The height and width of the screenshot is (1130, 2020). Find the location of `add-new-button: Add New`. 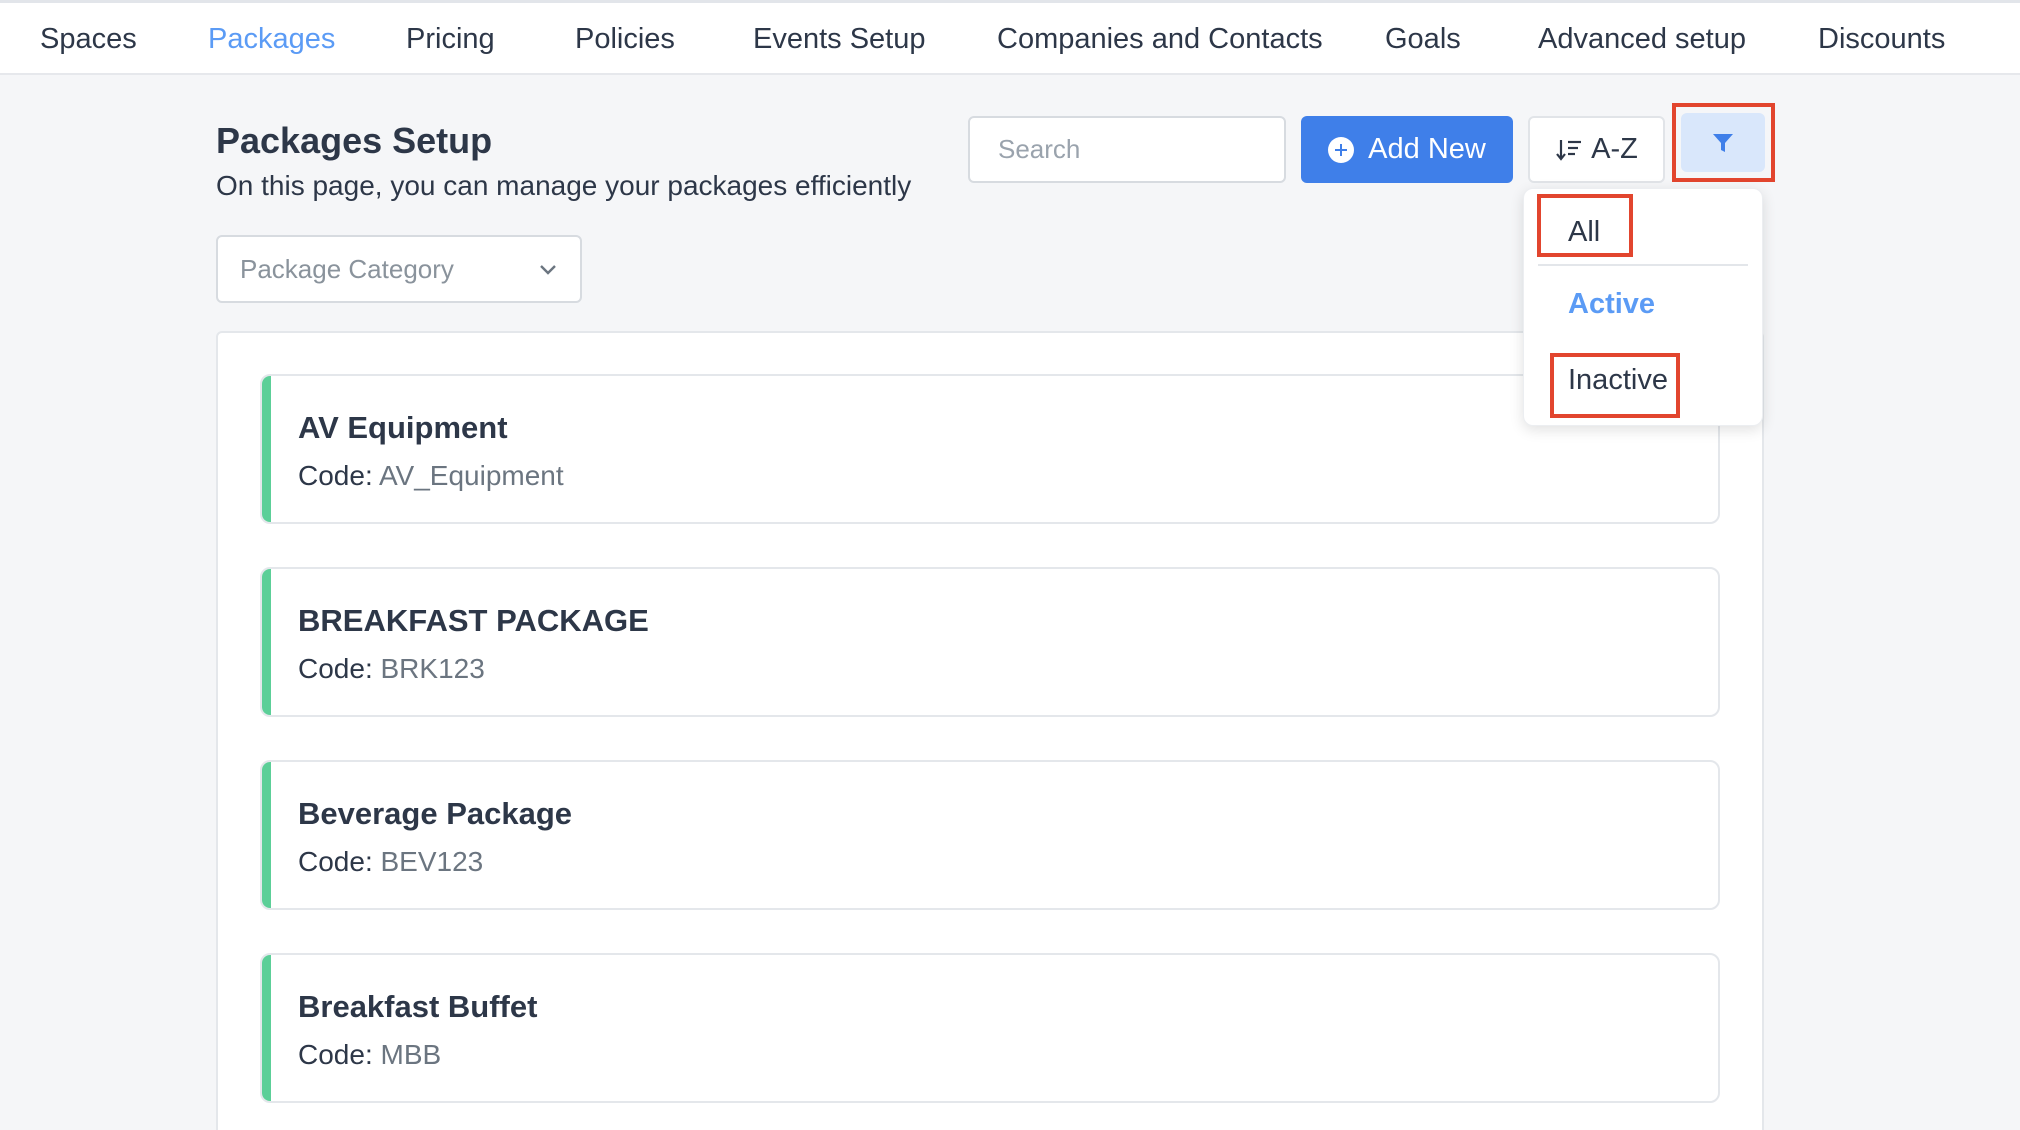

add-new-button: Add New is located at coordinates (1407, 149).